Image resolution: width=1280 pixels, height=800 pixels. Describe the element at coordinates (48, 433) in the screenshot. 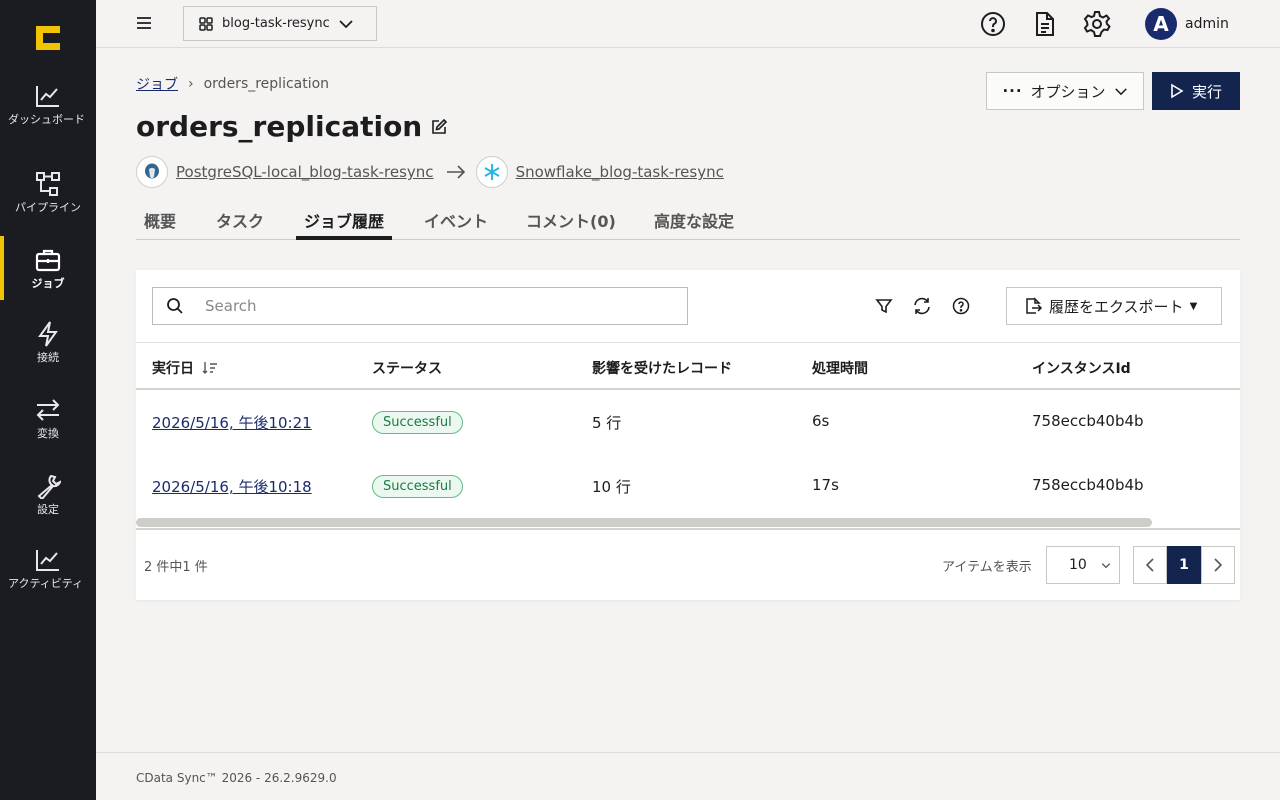

I see `sidebar-item-label: 変換` at that location.